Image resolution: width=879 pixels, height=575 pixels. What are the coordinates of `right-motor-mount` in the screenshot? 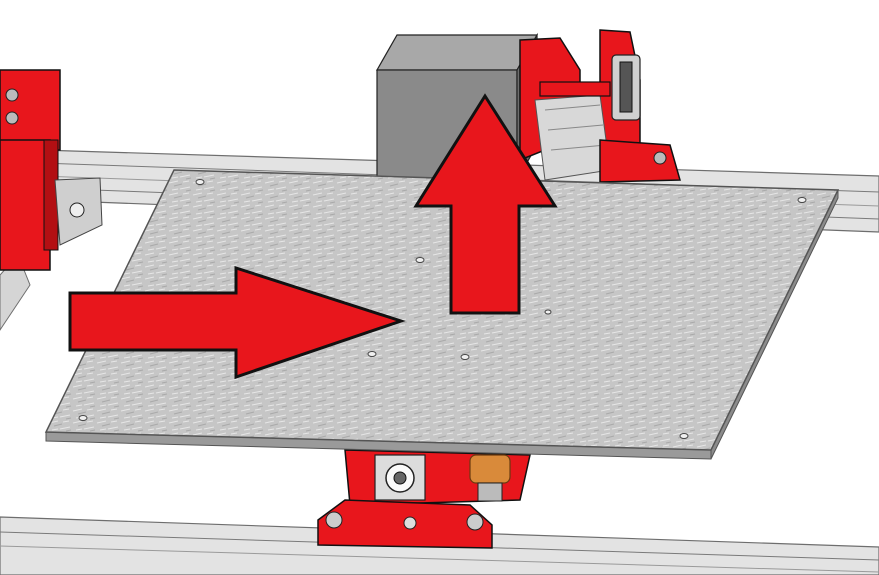 It's located at (600, 106).